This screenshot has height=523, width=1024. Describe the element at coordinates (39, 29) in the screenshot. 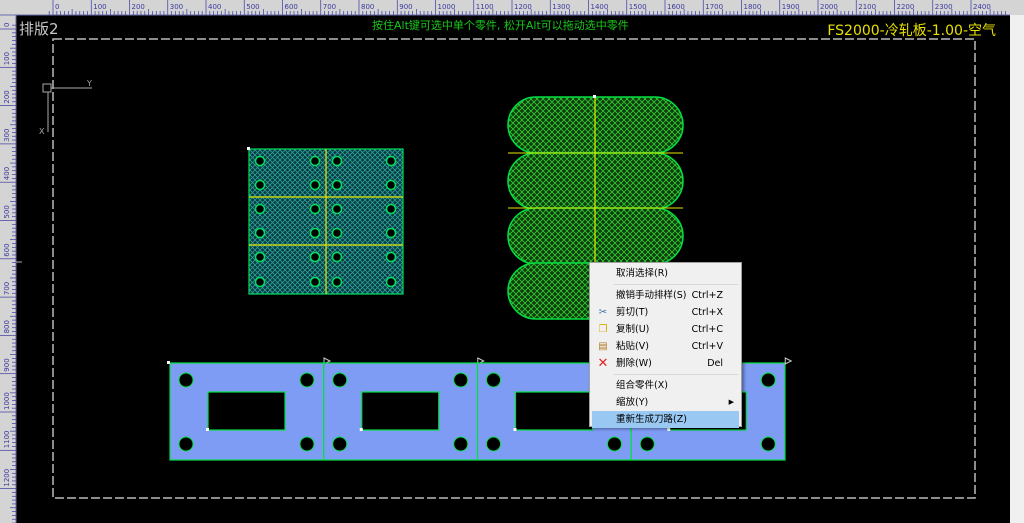

I see `layout-title: 排版2` at that location.